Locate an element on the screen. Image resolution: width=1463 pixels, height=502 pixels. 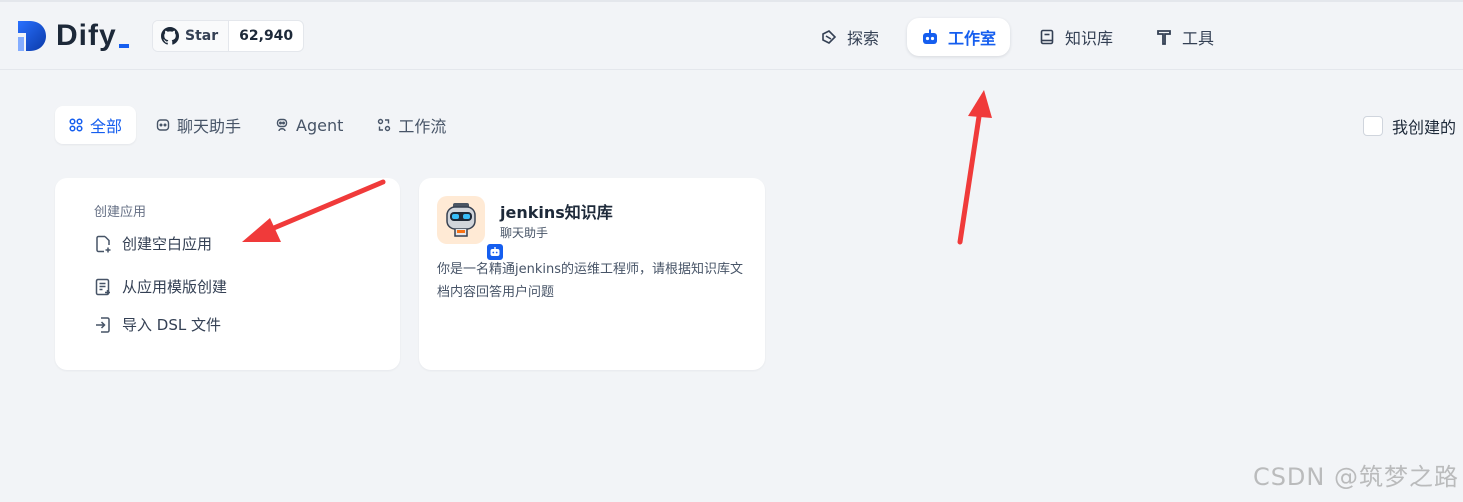
agent-icon is located at coordinates (282, 125).